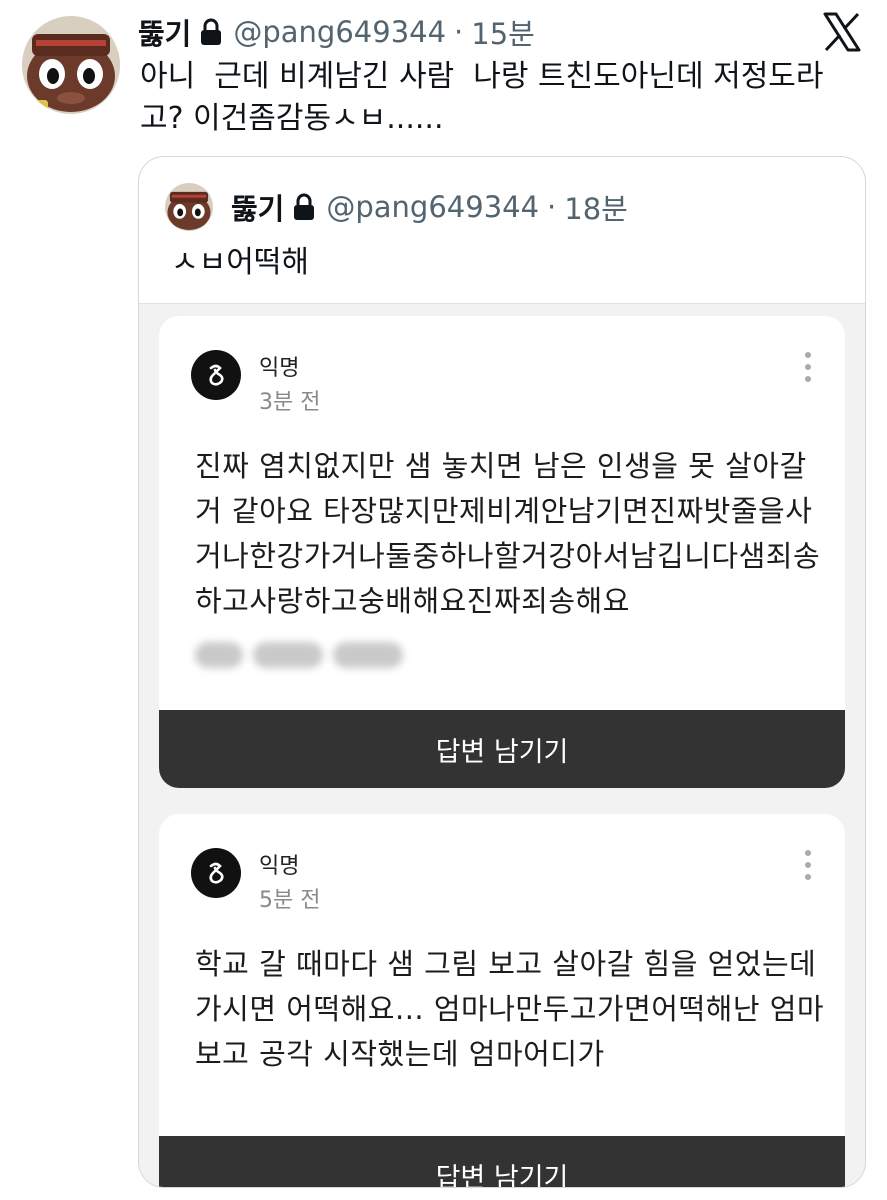  What do you see at coordinates (596, 207) in the screenshot?
I see `quoted-timestamp: 18분` at bounding box center [596, 207].